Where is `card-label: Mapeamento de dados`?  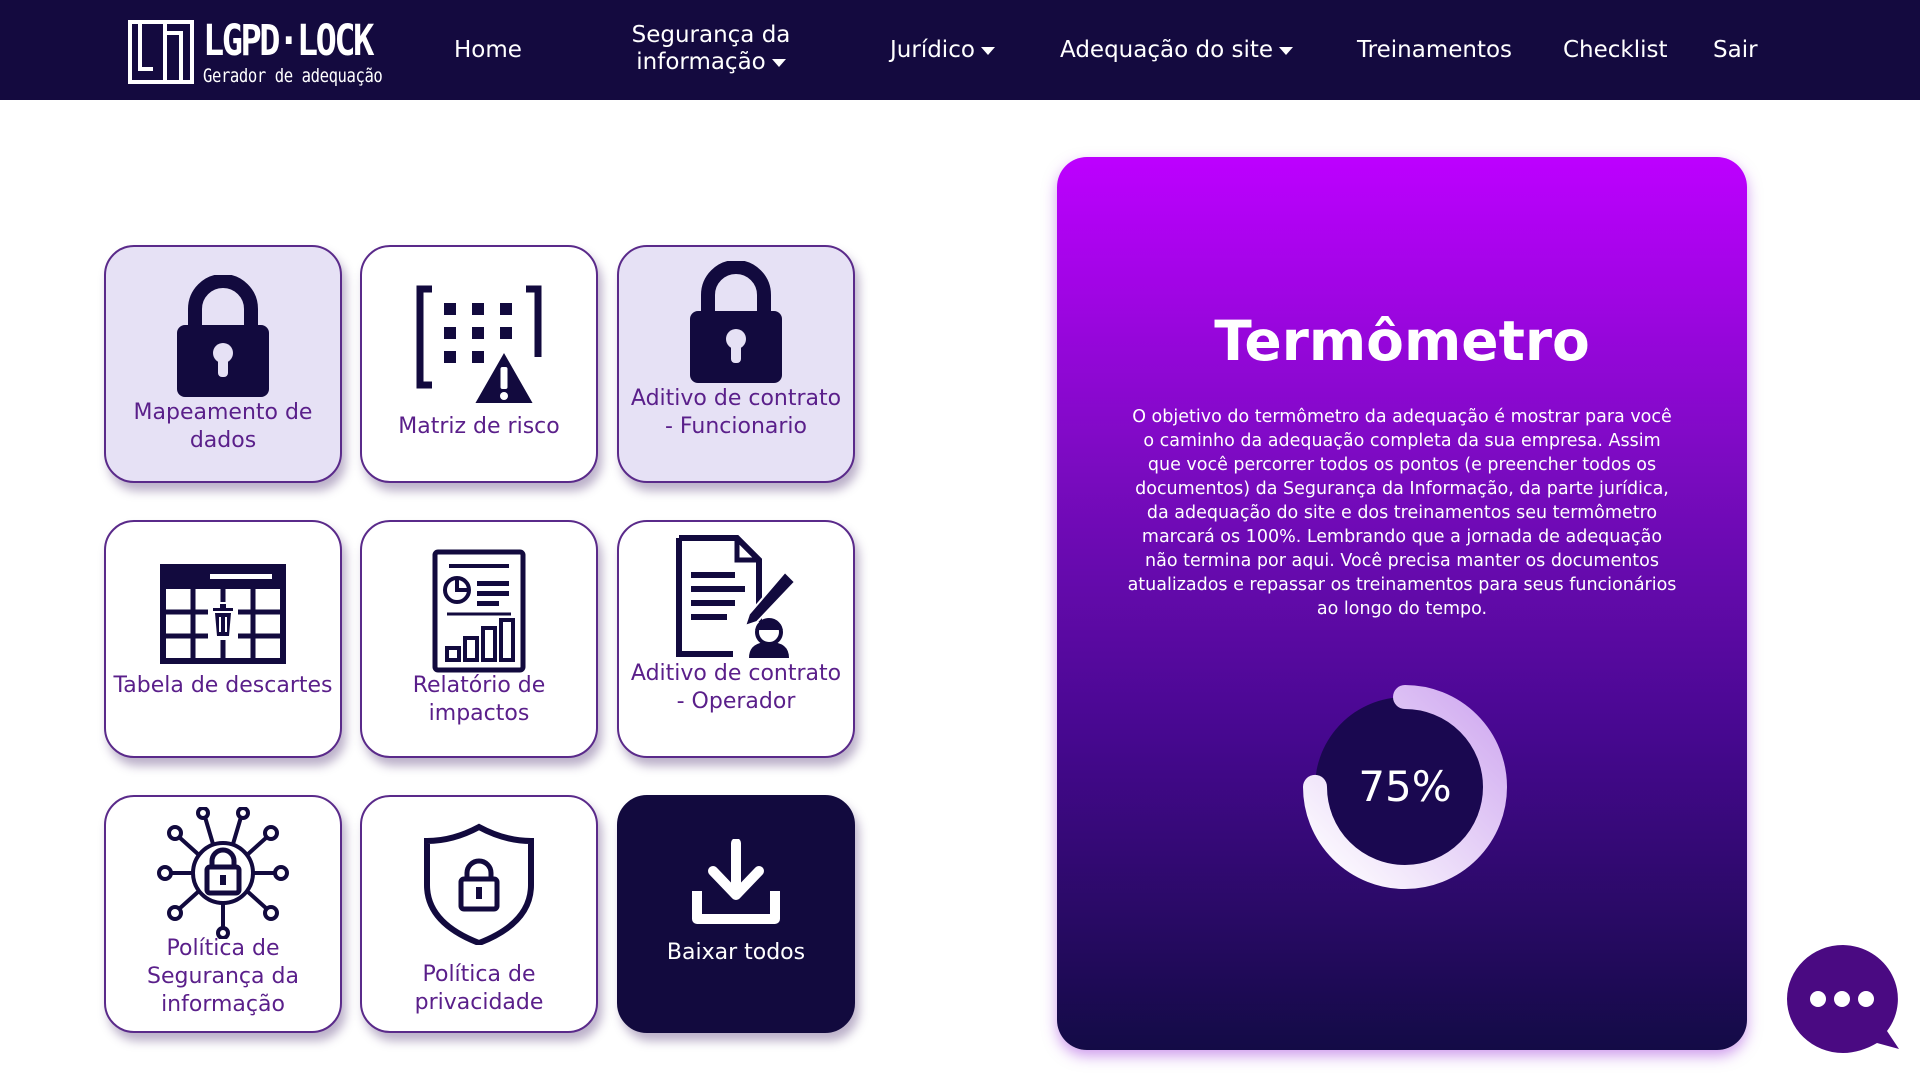
card-label: Mapeamento de dados is located at coordinates (223, 426).